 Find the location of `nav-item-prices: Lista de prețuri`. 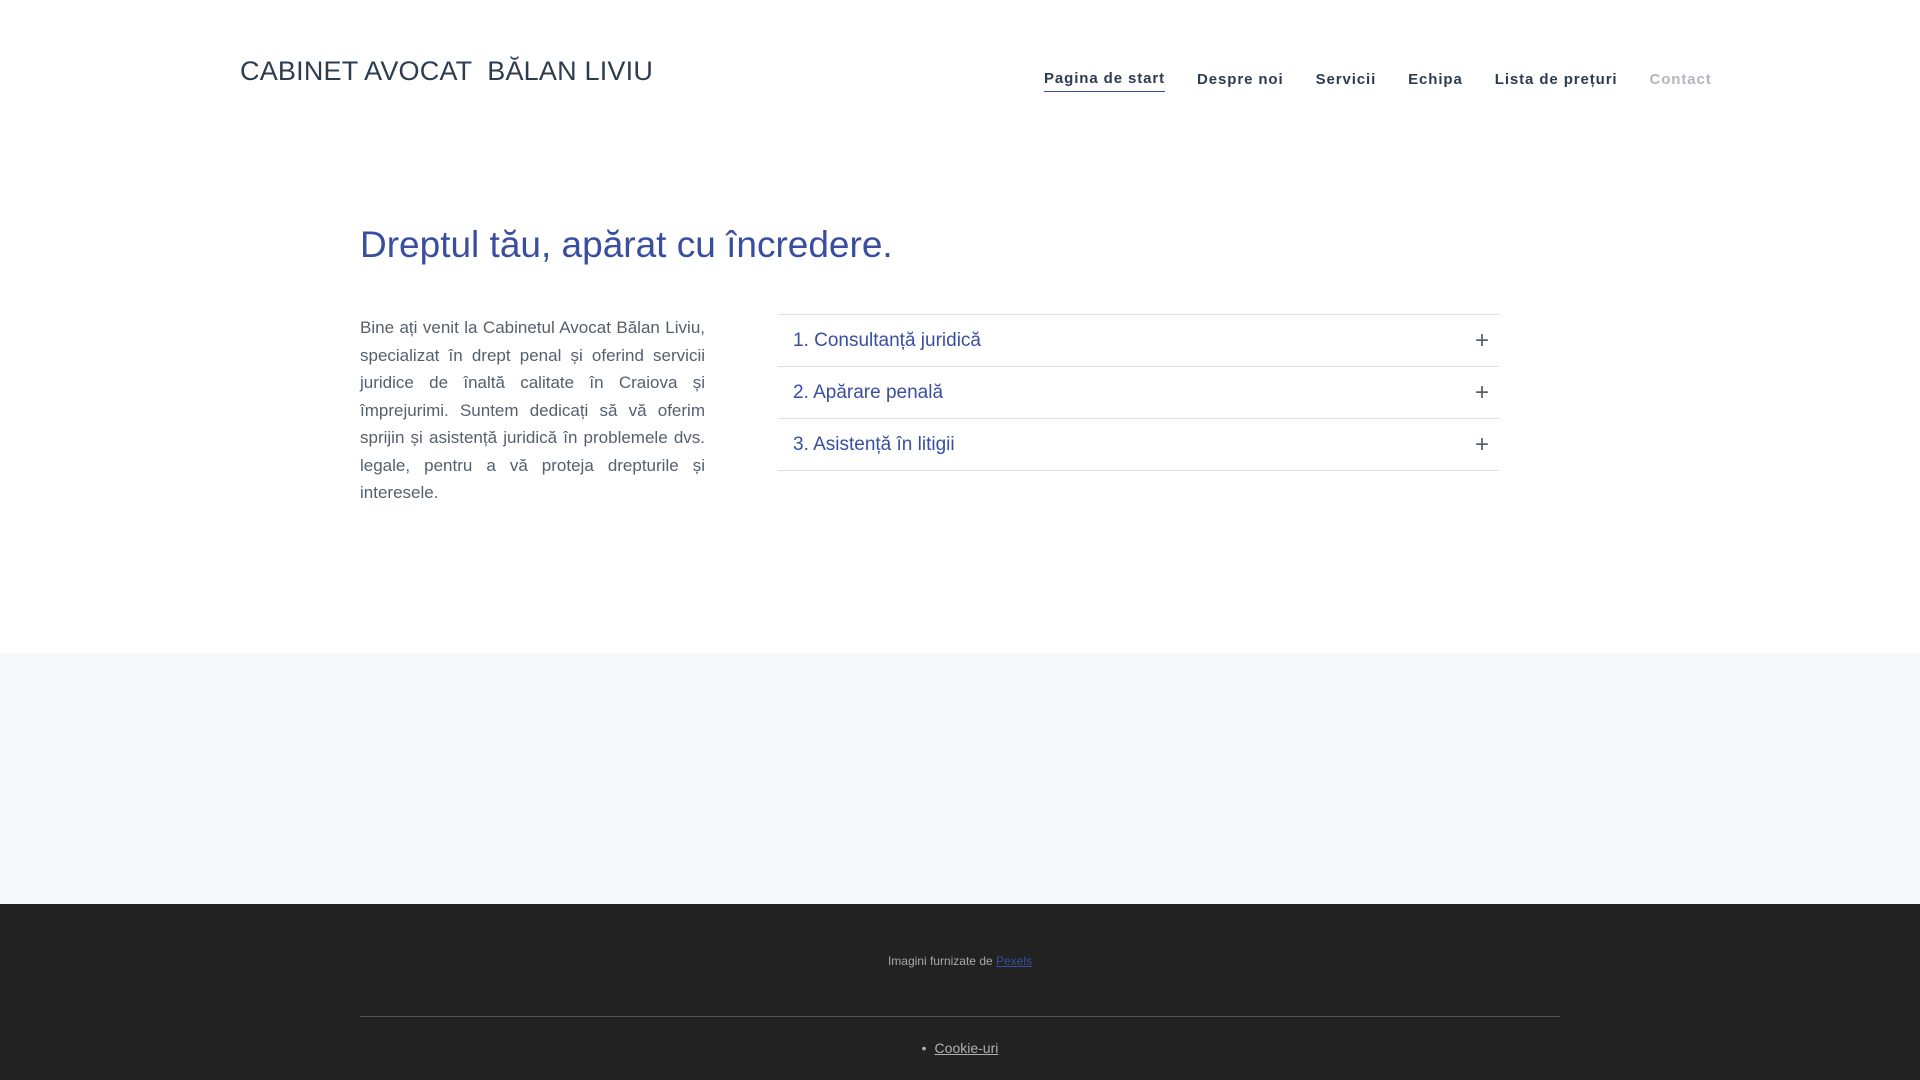

nav-item-prices: Lista de prețuri is located at coordinates (1556, 81).